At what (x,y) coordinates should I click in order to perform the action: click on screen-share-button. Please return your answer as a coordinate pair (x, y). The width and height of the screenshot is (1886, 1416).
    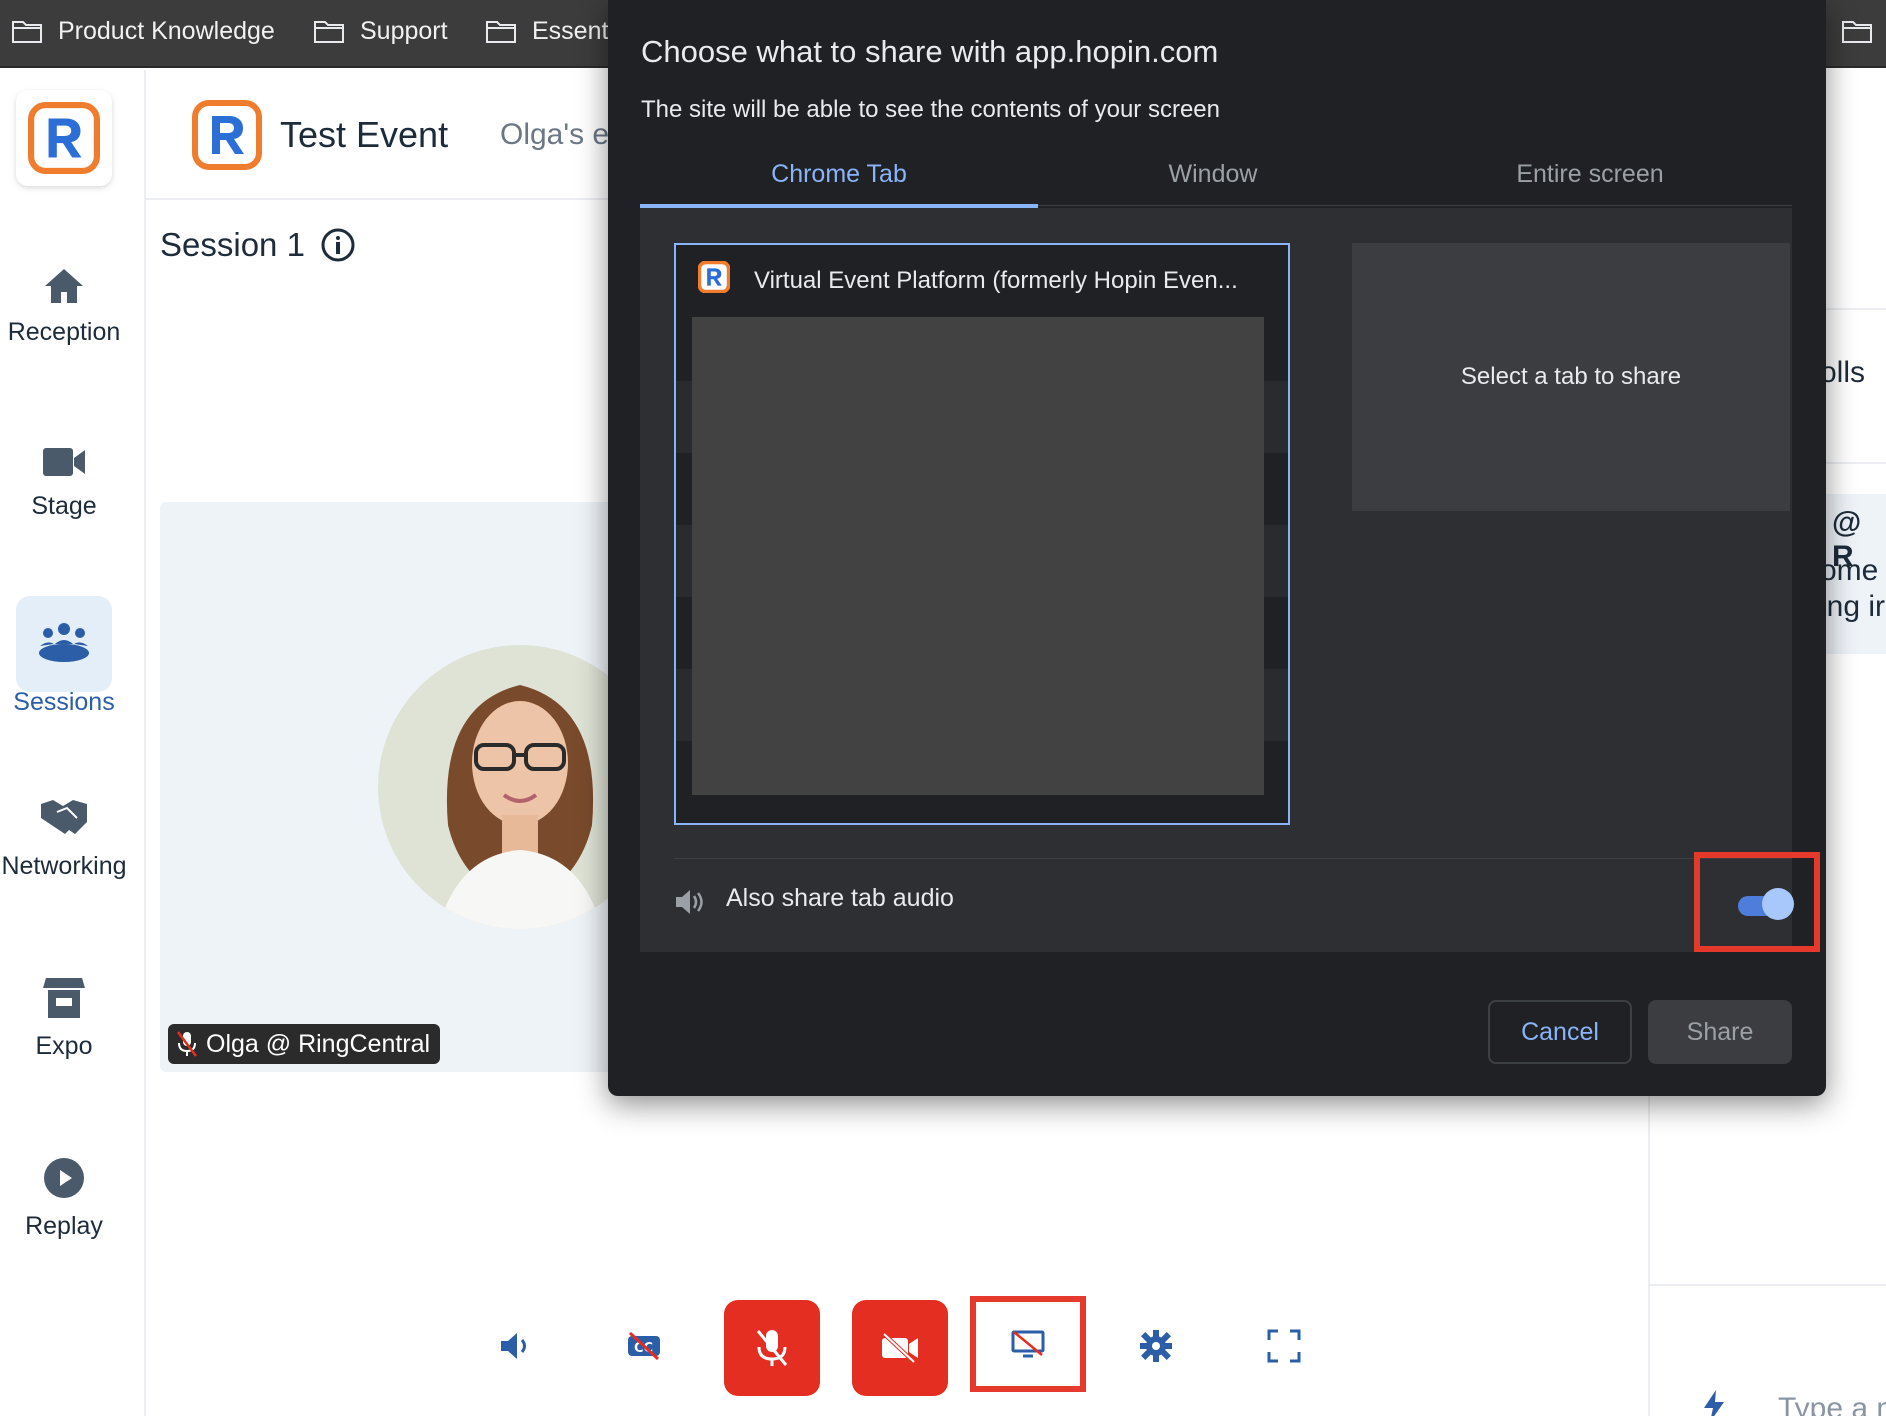
    Looking at the image, I should click on (1028, 1344).